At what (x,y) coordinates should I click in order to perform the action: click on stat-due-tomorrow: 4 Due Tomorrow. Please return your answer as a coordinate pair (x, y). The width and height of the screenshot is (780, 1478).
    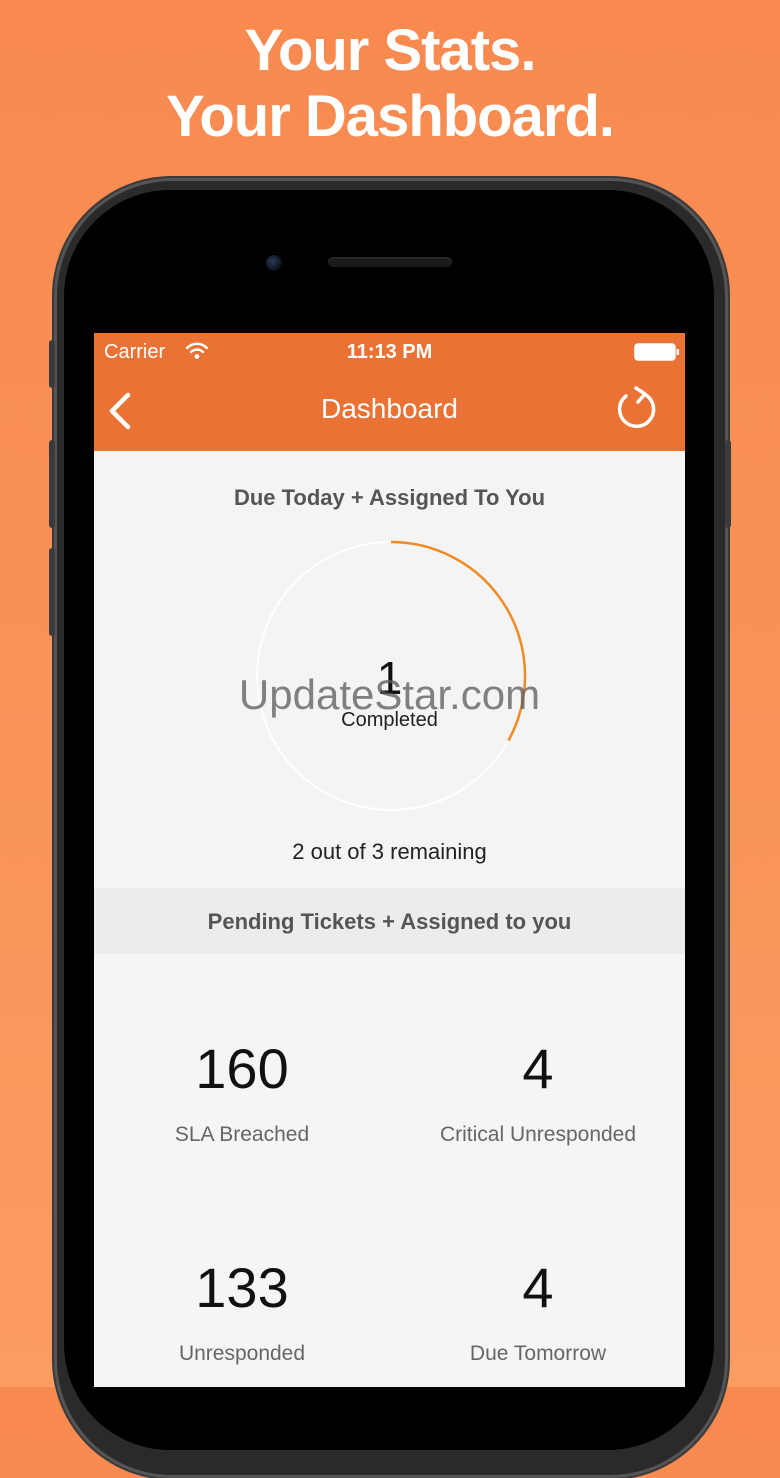
    Looking at the image, I should click on (537, 1311).